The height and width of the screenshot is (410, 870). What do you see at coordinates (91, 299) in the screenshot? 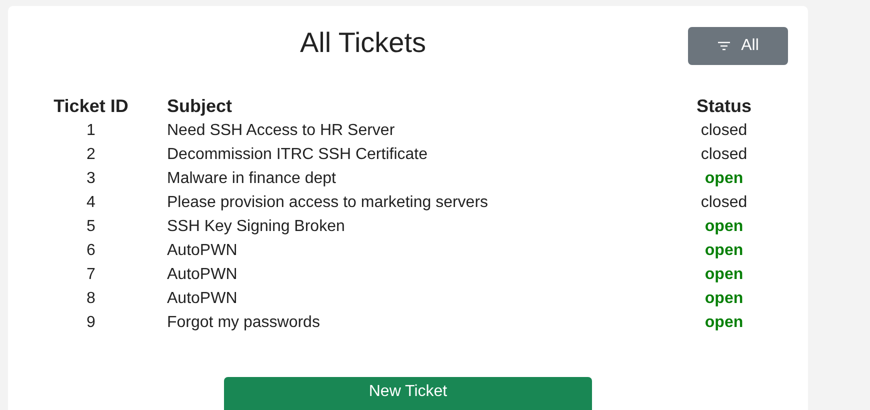
I see `ticket-id: 8` at bounding box center [91, 299].